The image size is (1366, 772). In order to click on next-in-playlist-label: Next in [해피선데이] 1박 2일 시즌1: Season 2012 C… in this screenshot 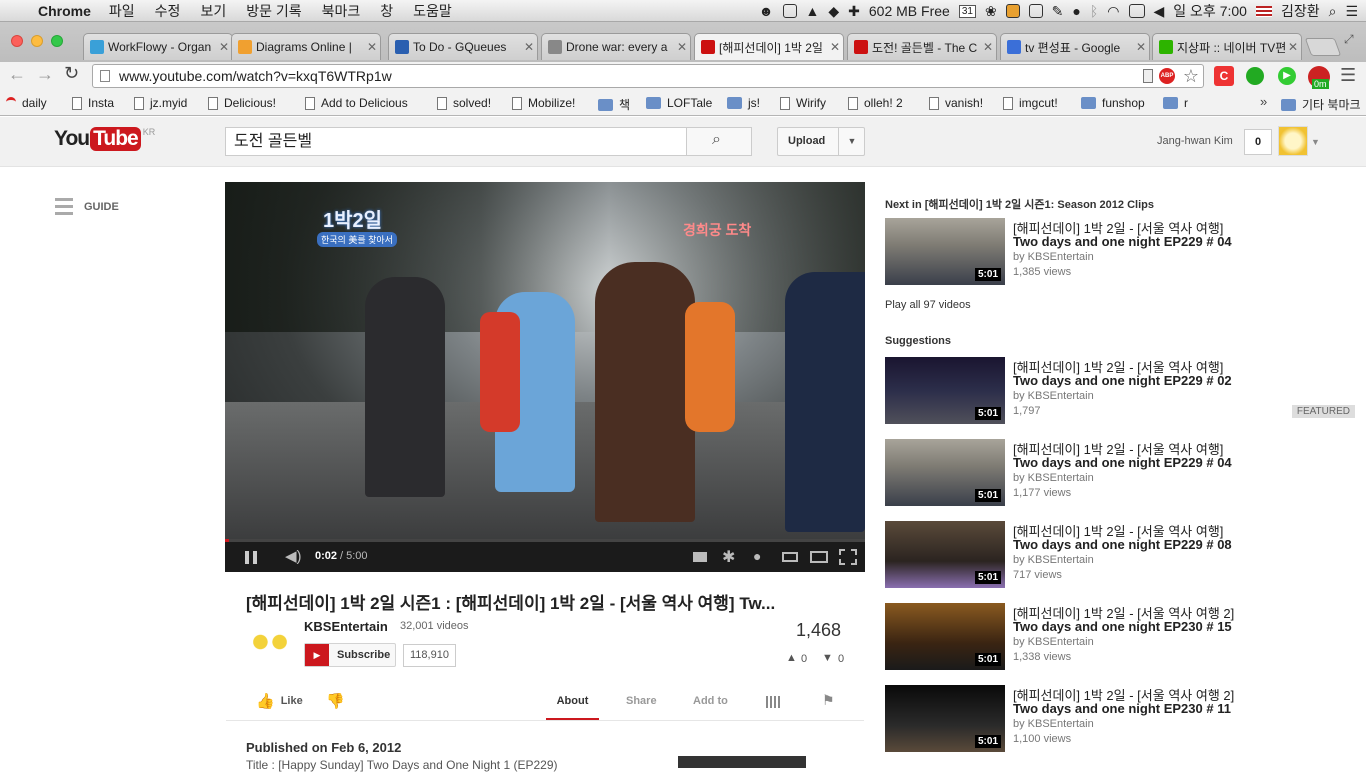, I will do `click(1019, 204)`.